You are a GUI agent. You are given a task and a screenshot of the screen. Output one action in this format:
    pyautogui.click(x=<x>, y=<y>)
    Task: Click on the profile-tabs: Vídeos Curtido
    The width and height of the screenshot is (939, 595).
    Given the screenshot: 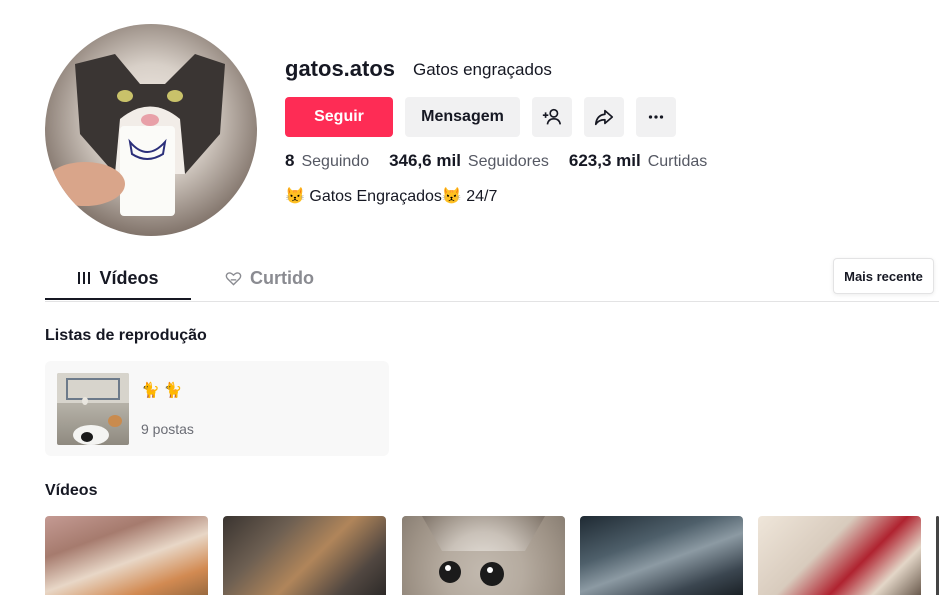 What is the action you would take?
    pyautogui.click(x=492, y=280)
    